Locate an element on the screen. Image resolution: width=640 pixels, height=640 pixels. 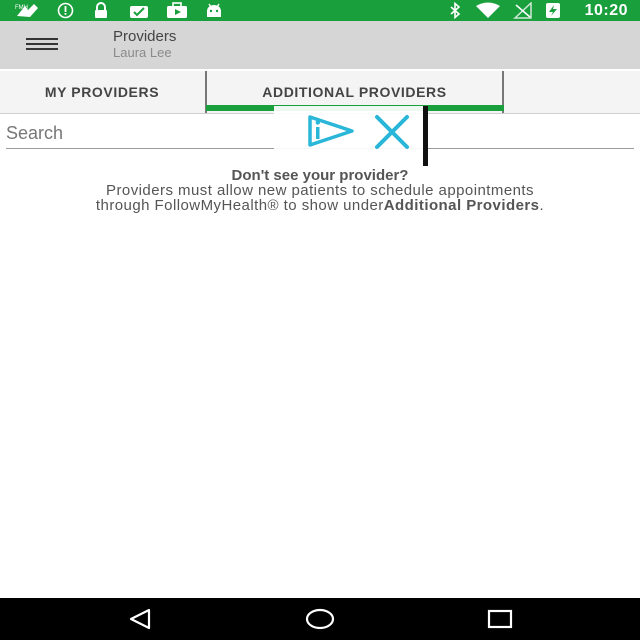
lock-icon is located at coordinates (101, 10).